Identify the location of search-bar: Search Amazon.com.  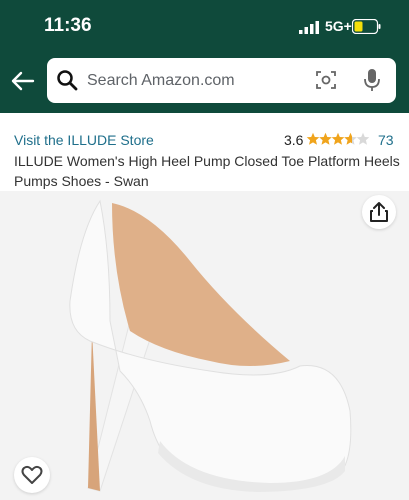
(221, 80).